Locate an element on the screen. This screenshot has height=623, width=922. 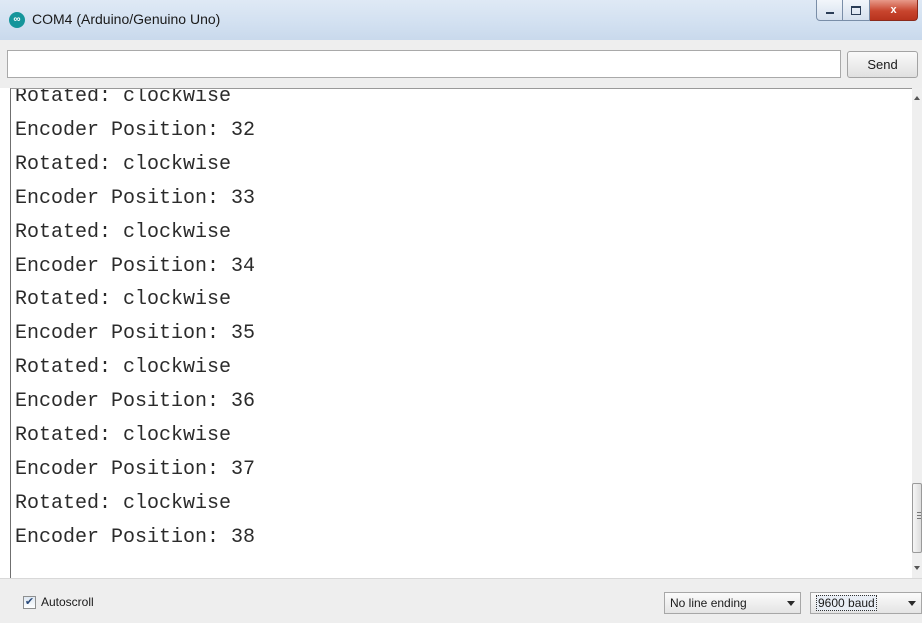
maximize-icon is located at coordinates (856, 10).